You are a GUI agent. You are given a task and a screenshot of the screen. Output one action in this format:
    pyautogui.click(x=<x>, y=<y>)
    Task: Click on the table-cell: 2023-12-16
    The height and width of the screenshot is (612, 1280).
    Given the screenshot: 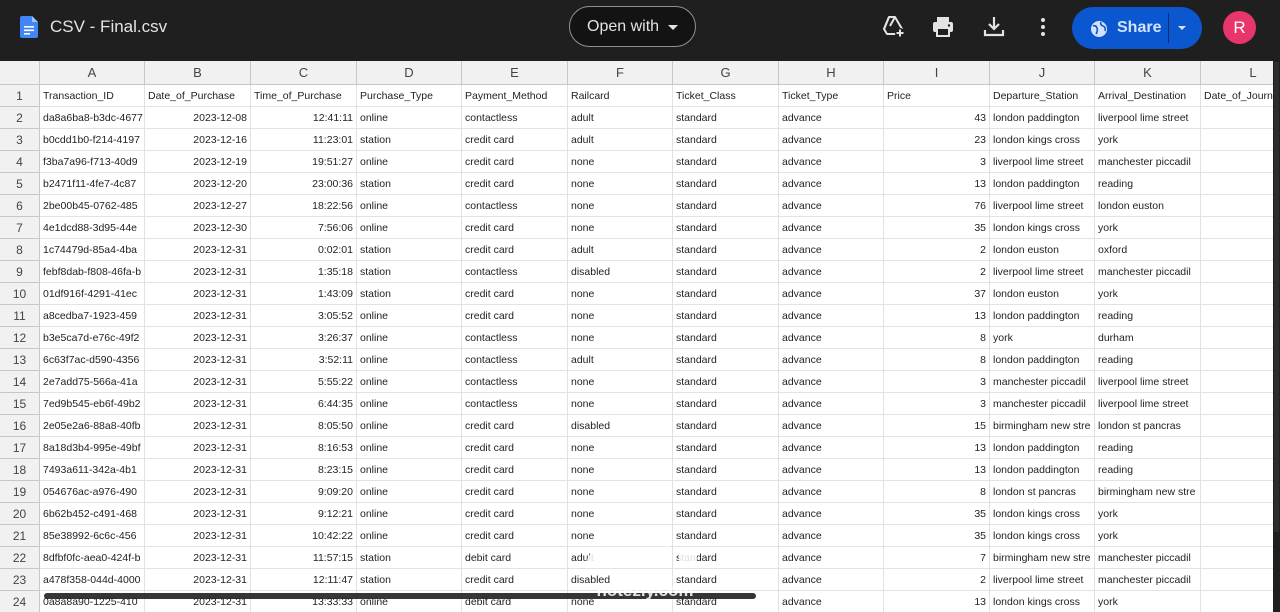 What is the action you would take?
    pyautogui.click(x=198, y=140)
    